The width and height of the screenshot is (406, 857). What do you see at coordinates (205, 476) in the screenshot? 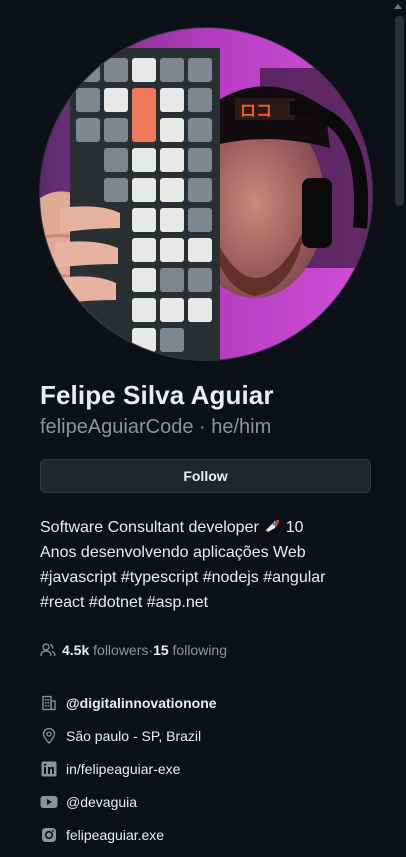
I see `follow-button: Follow` at bounding box center [205, 476].